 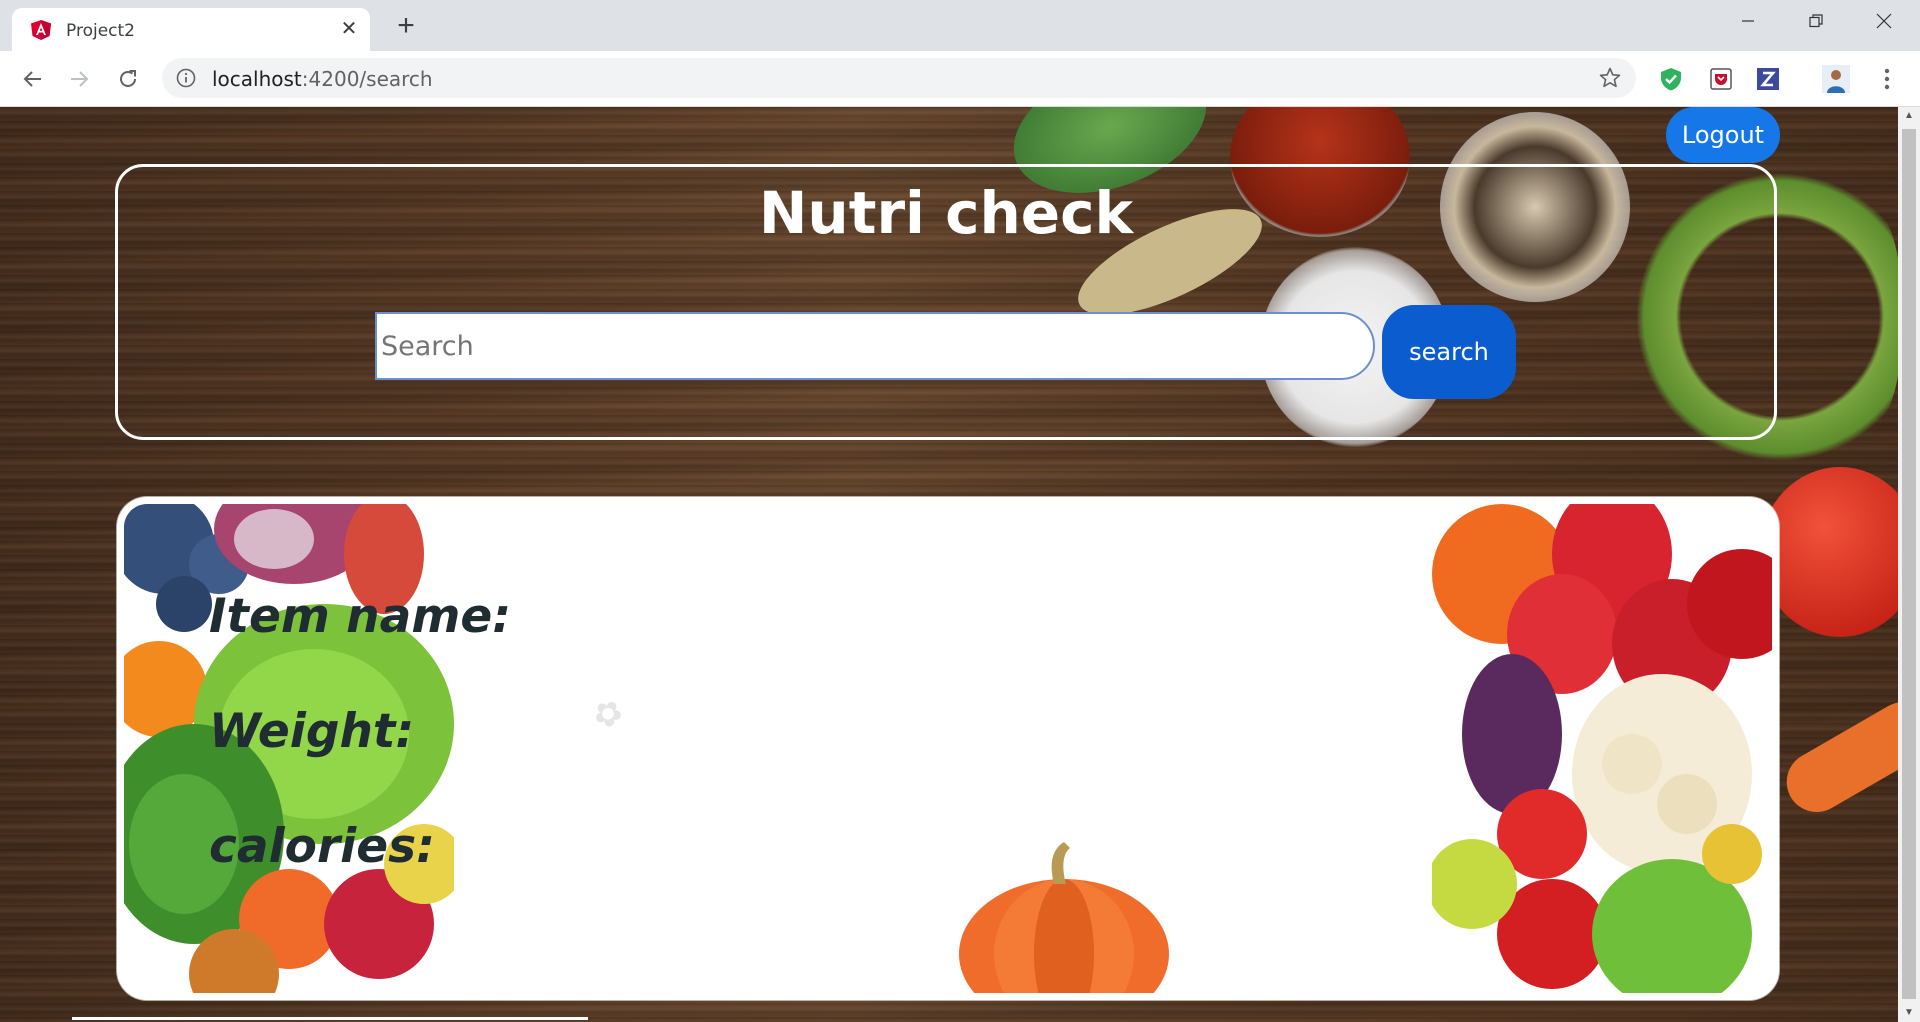 I want to click on url-path: :4200/search, so click(x=367, y=79).